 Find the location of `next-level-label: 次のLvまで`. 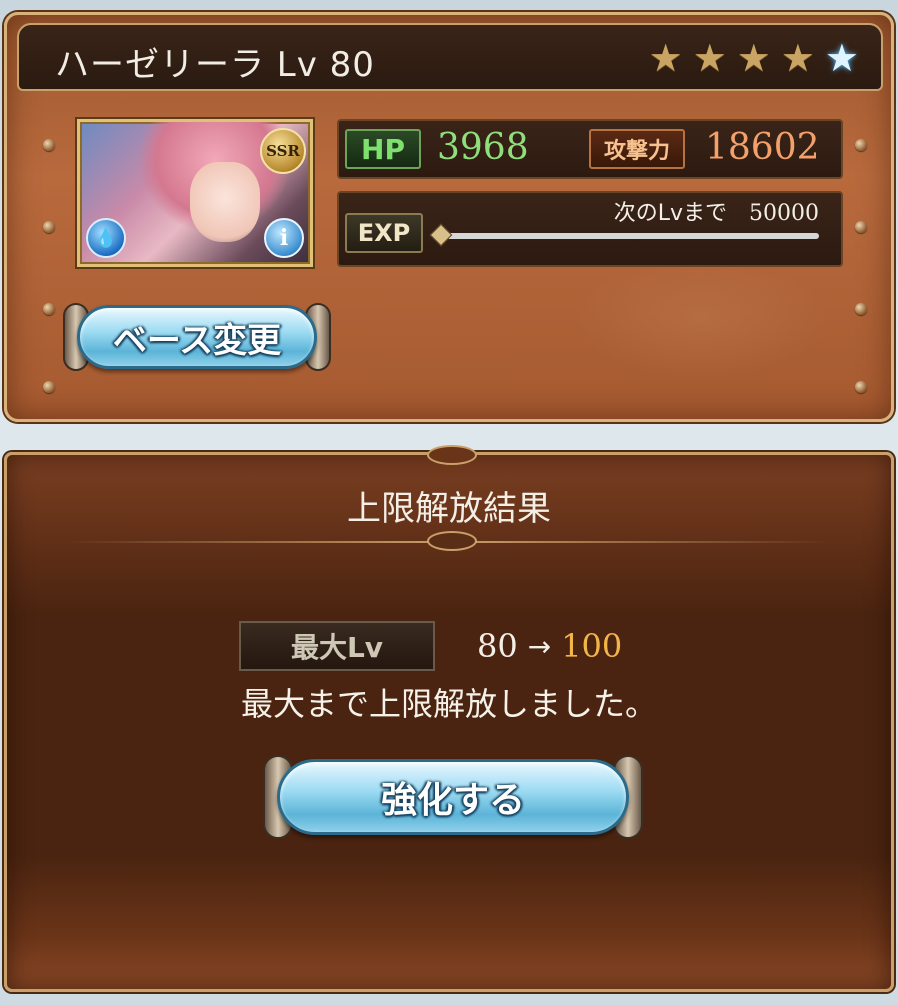

next-level-label: 次のLvまで is located at coordinates (670, 213).